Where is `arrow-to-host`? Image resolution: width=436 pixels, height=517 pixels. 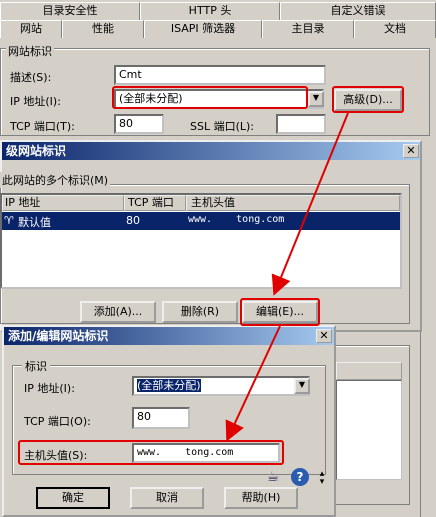 arrow-to-host is located at coordinates (253, 383).